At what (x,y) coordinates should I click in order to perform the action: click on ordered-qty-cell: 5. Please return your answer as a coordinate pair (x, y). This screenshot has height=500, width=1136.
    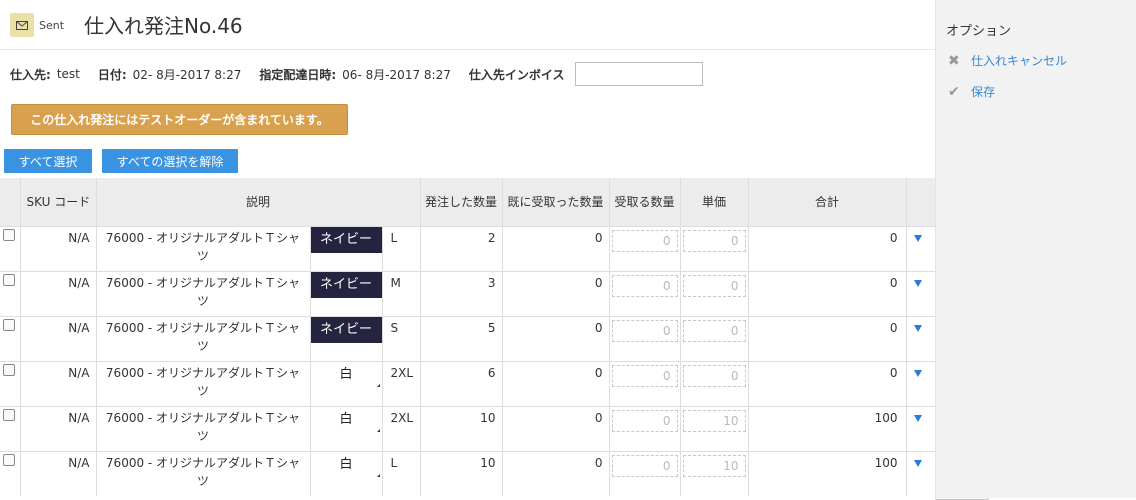
    Looking at the image, I should click on (461, 338).